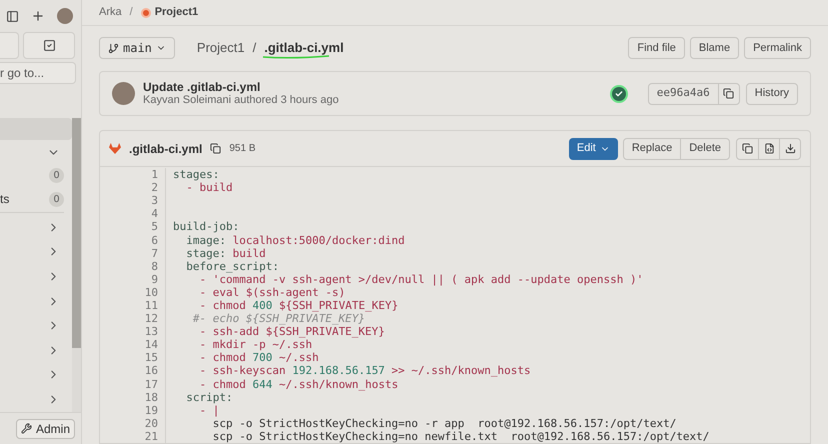 This screenshot has height=444, width=828. I want to click on code-line: - ssh-add ${SSH_PRIVATE_KEY}, so click(291, 331).